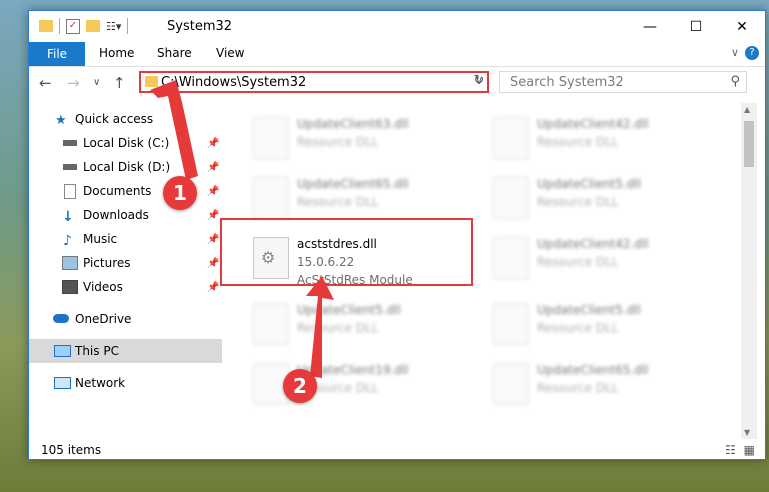  Describe the element at coordinates (300, 386) in the screenshot. I see `step-2-badge: 2` at that location.